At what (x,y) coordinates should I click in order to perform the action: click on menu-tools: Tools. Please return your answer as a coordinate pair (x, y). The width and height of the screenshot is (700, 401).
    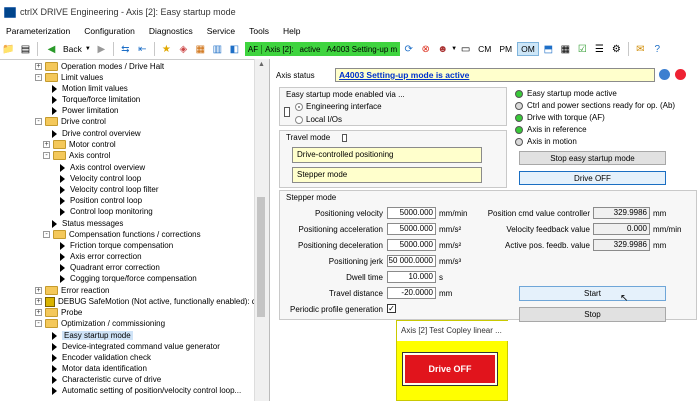
    Looking at the image, I should click on (259, 31).